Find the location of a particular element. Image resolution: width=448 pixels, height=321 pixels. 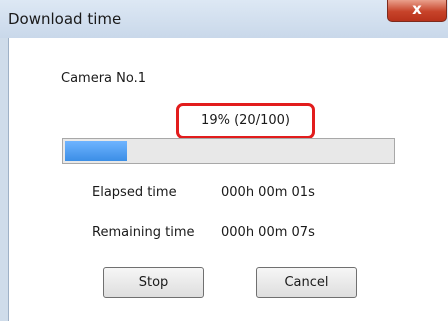

progress-bar is located at coordinates (228, 151).